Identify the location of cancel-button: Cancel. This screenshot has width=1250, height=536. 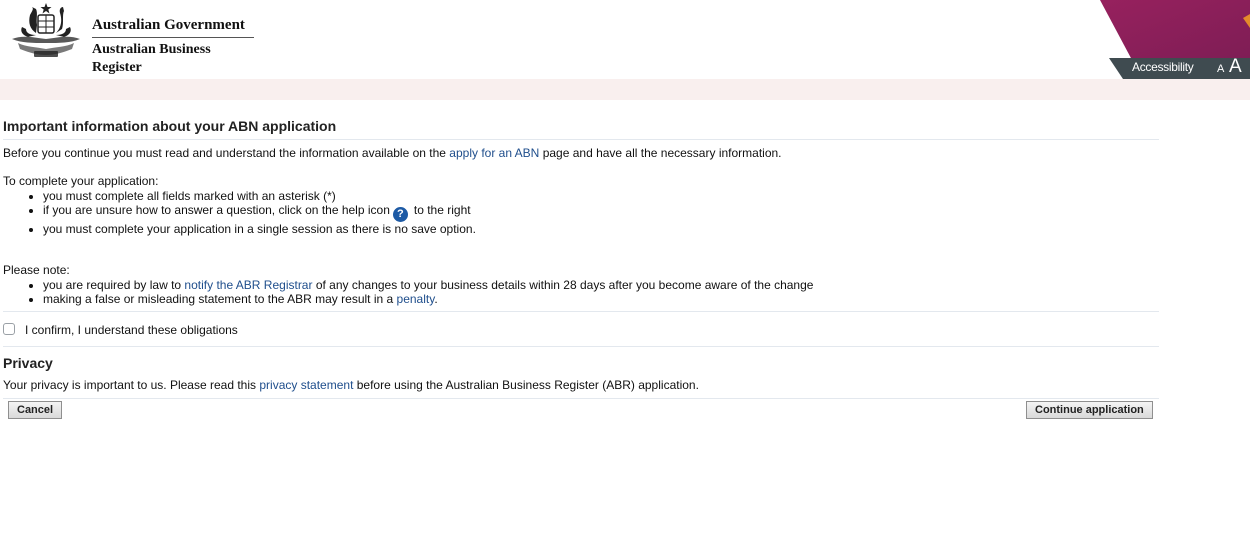
(35, 410).